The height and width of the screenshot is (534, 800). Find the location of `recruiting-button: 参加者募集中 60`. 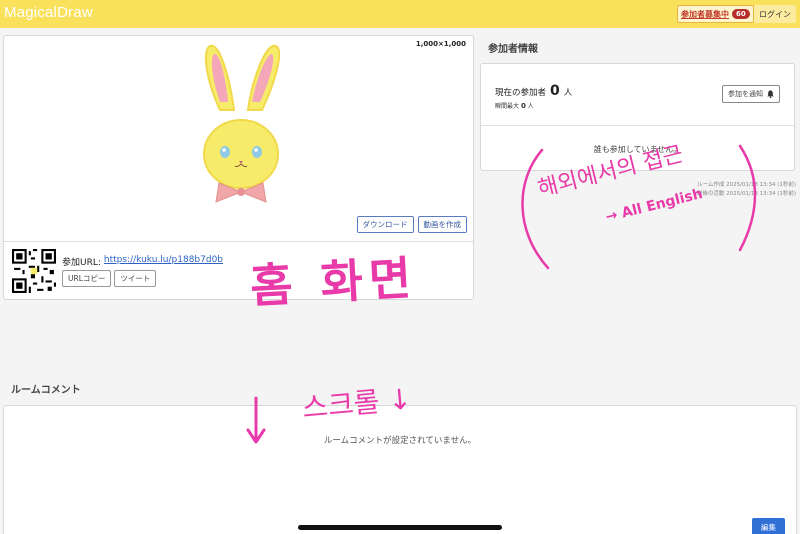

recruiting-button: 参加者募集中 60 is located at coordinates (715, 14).